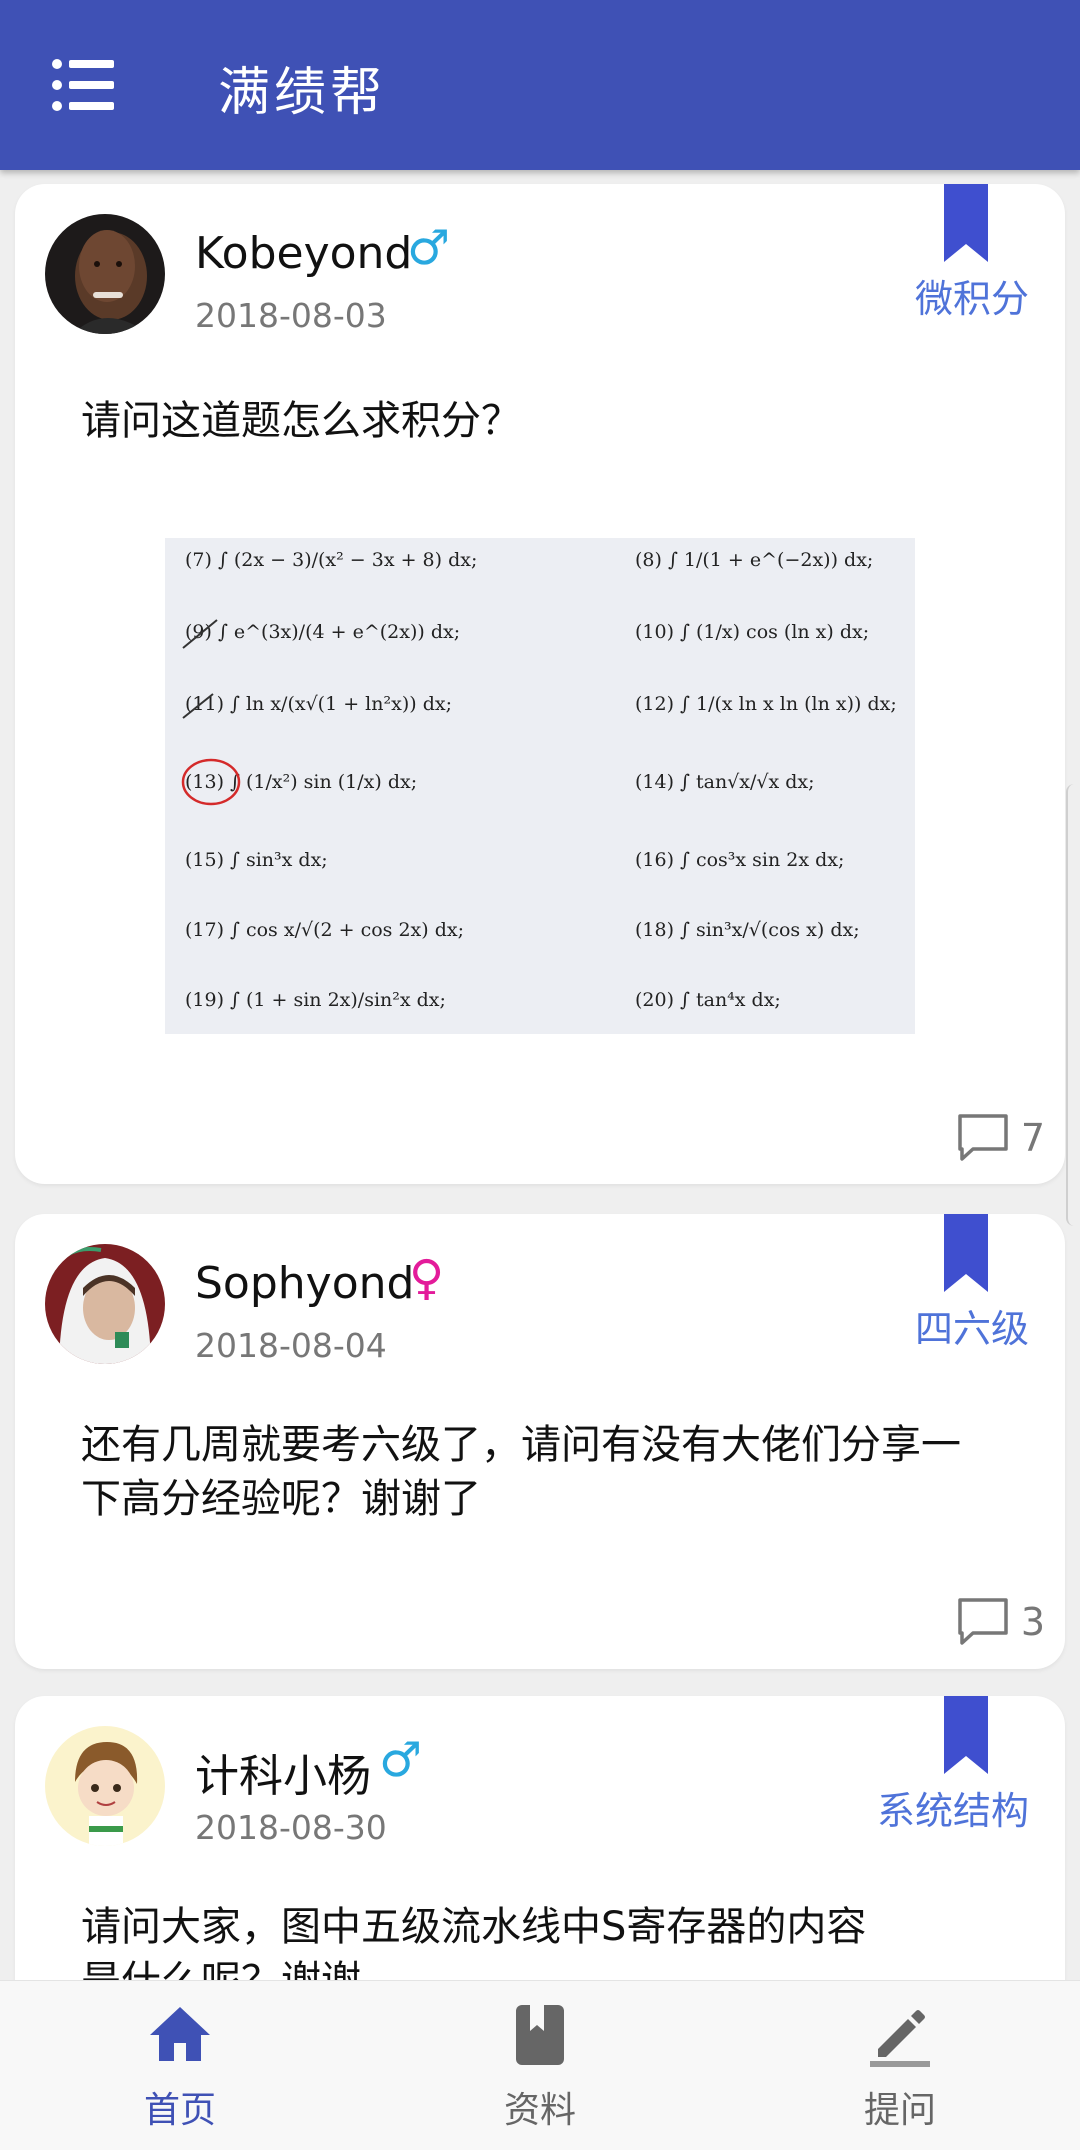  What do you see at coordinates (488, 1940) in the screenshot?
I see `post-text: 请问大家，图中五级流水线中S寄存器的内容是什么呢？谢谢` at bounding box center [488, 1940].